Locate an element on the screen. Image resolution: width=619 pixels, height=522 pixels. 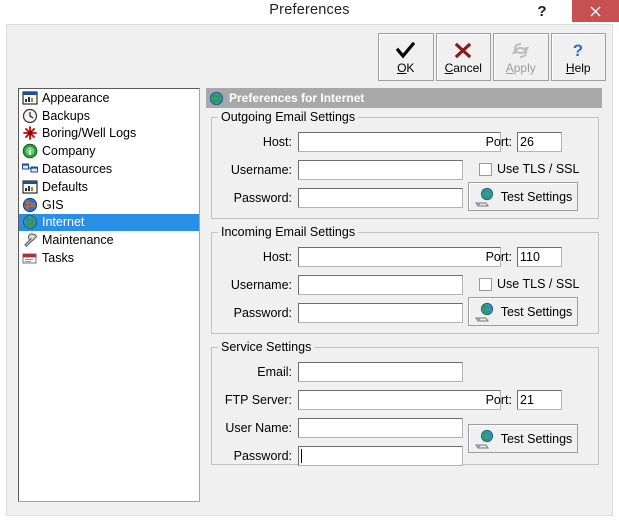
window-close-button is located at coordinates (595, 11).